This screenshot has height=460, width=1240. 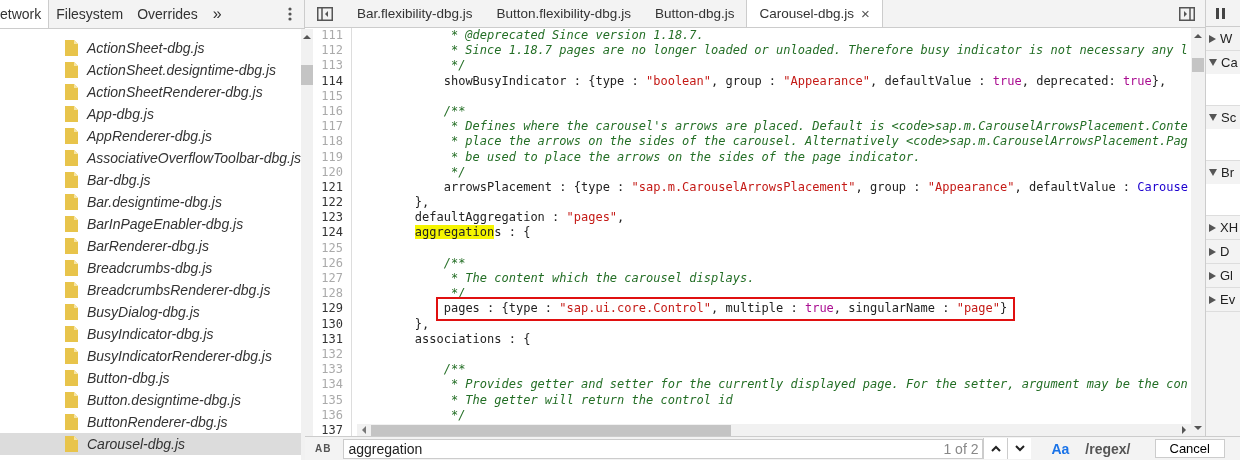 What do you see at coordinates (328, 36) in the screenshot?
I see `line-number: 111` at bounding box center [328, 36].